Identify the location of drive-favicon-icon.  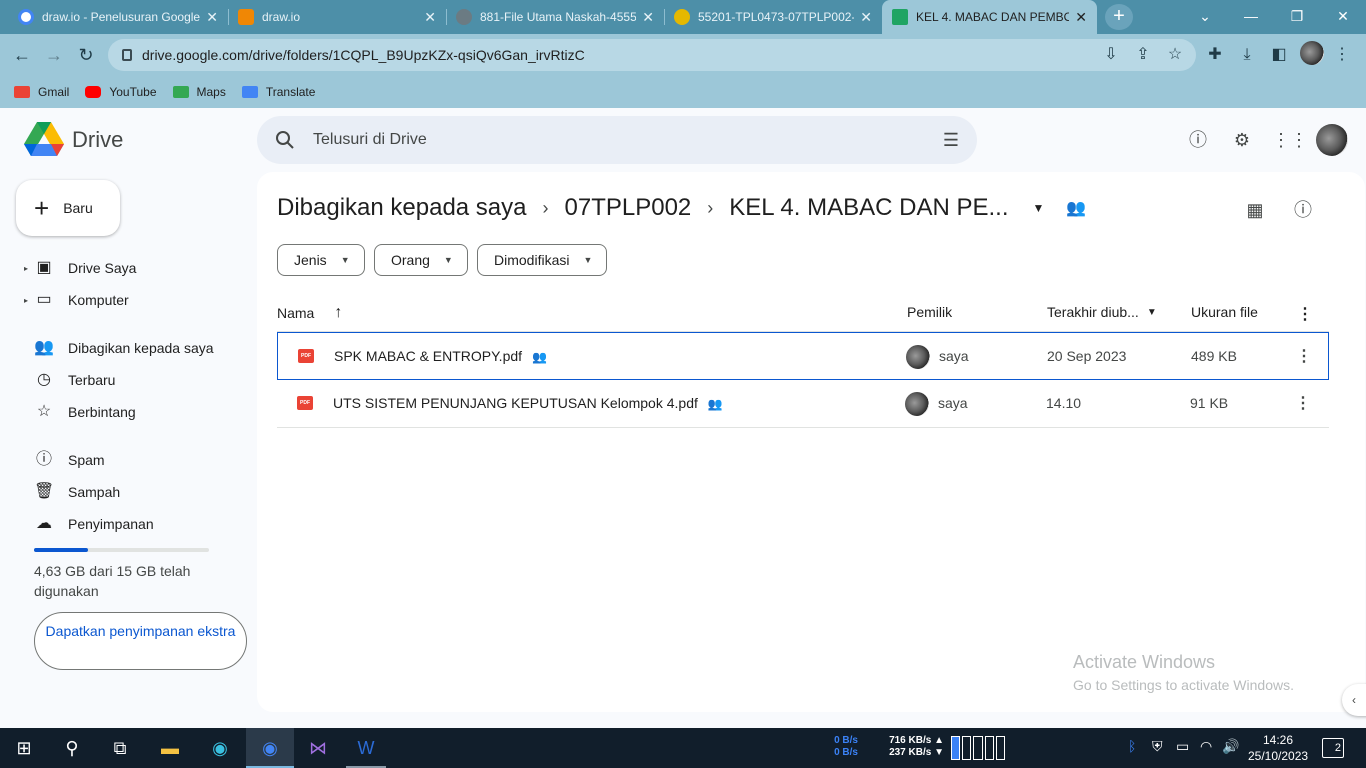
(900, 17).